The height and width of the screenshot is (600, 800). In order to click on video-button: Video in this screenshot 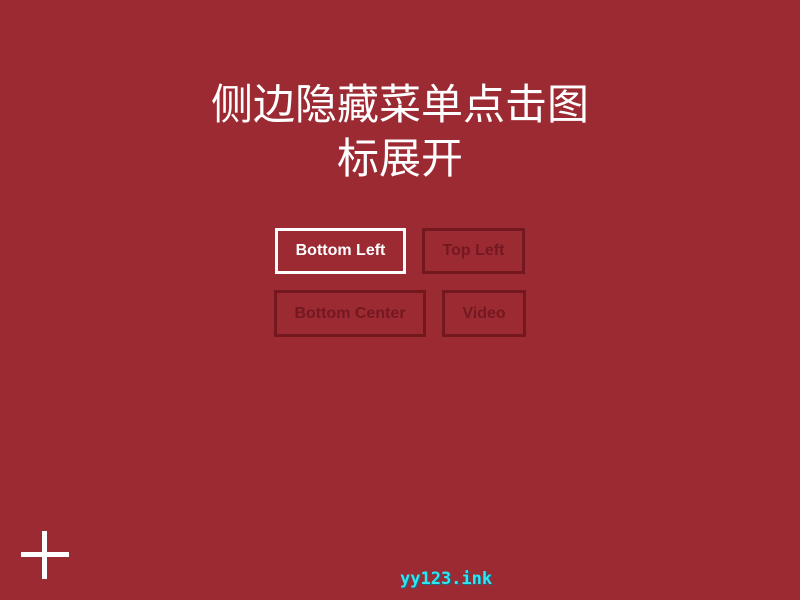, I will do `click(484, 313)`.